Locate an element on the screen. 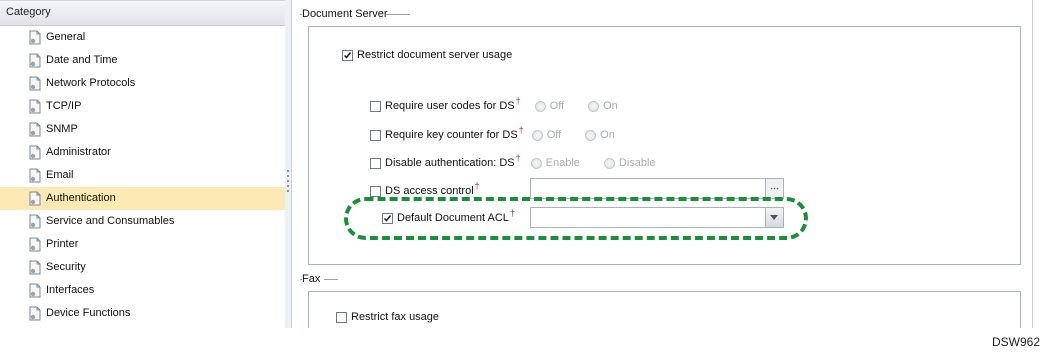  key-counter-off-radio is located at coordinates (537, 135).